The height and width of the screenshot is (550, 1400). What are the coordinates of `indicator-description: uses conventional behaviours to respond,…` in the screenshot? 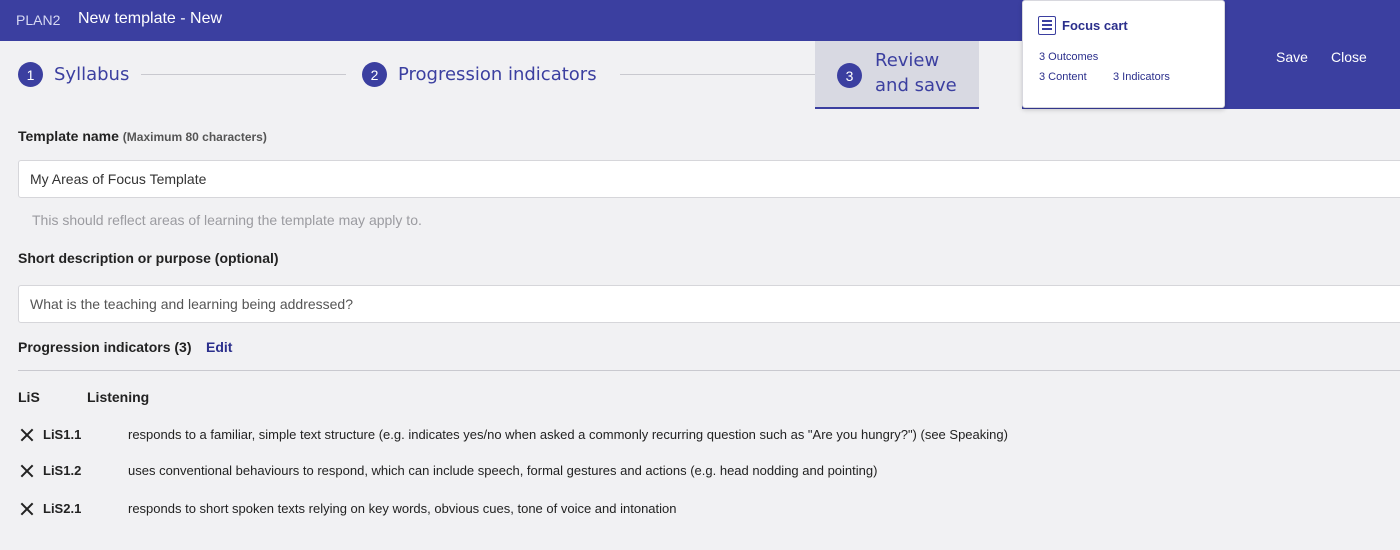 It's located at (503, 470).